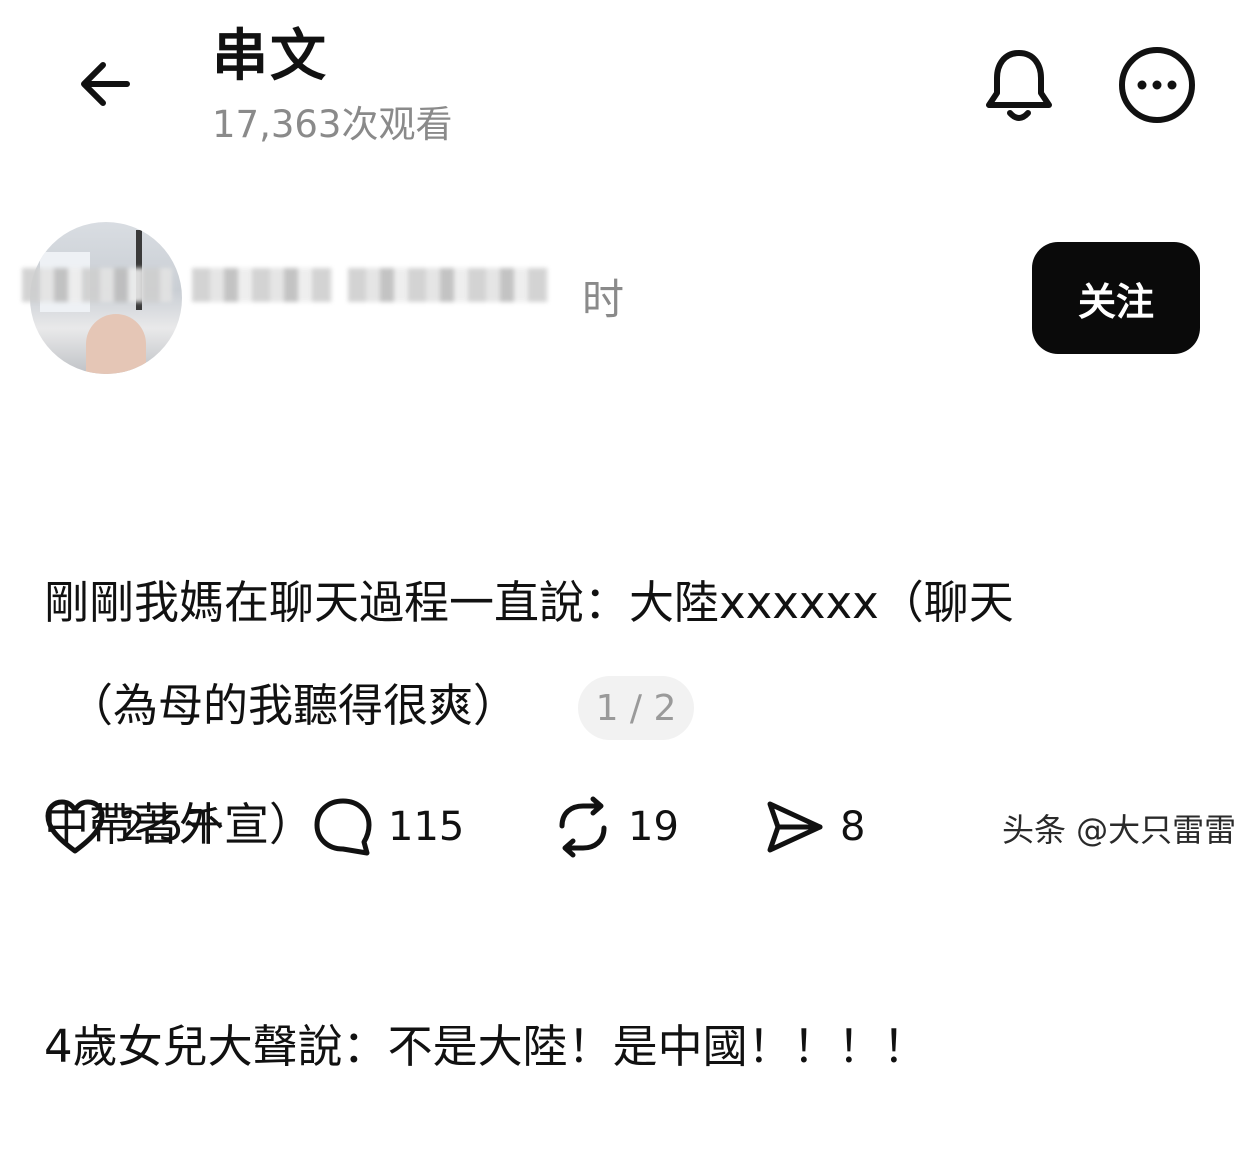  I want to click on page-indicator: 1 / 2, so click(636, 708).